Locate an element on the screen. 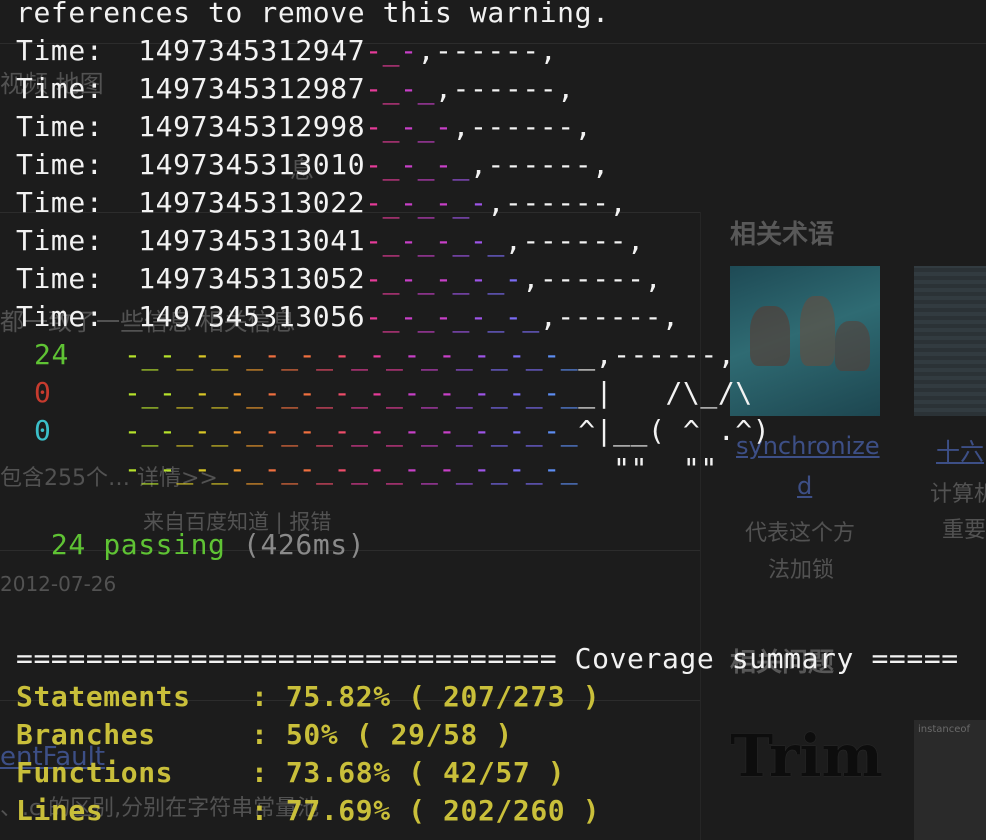 This screenshot has height=840, width=986. passing-label: passing is located at coordinates (164, 544).